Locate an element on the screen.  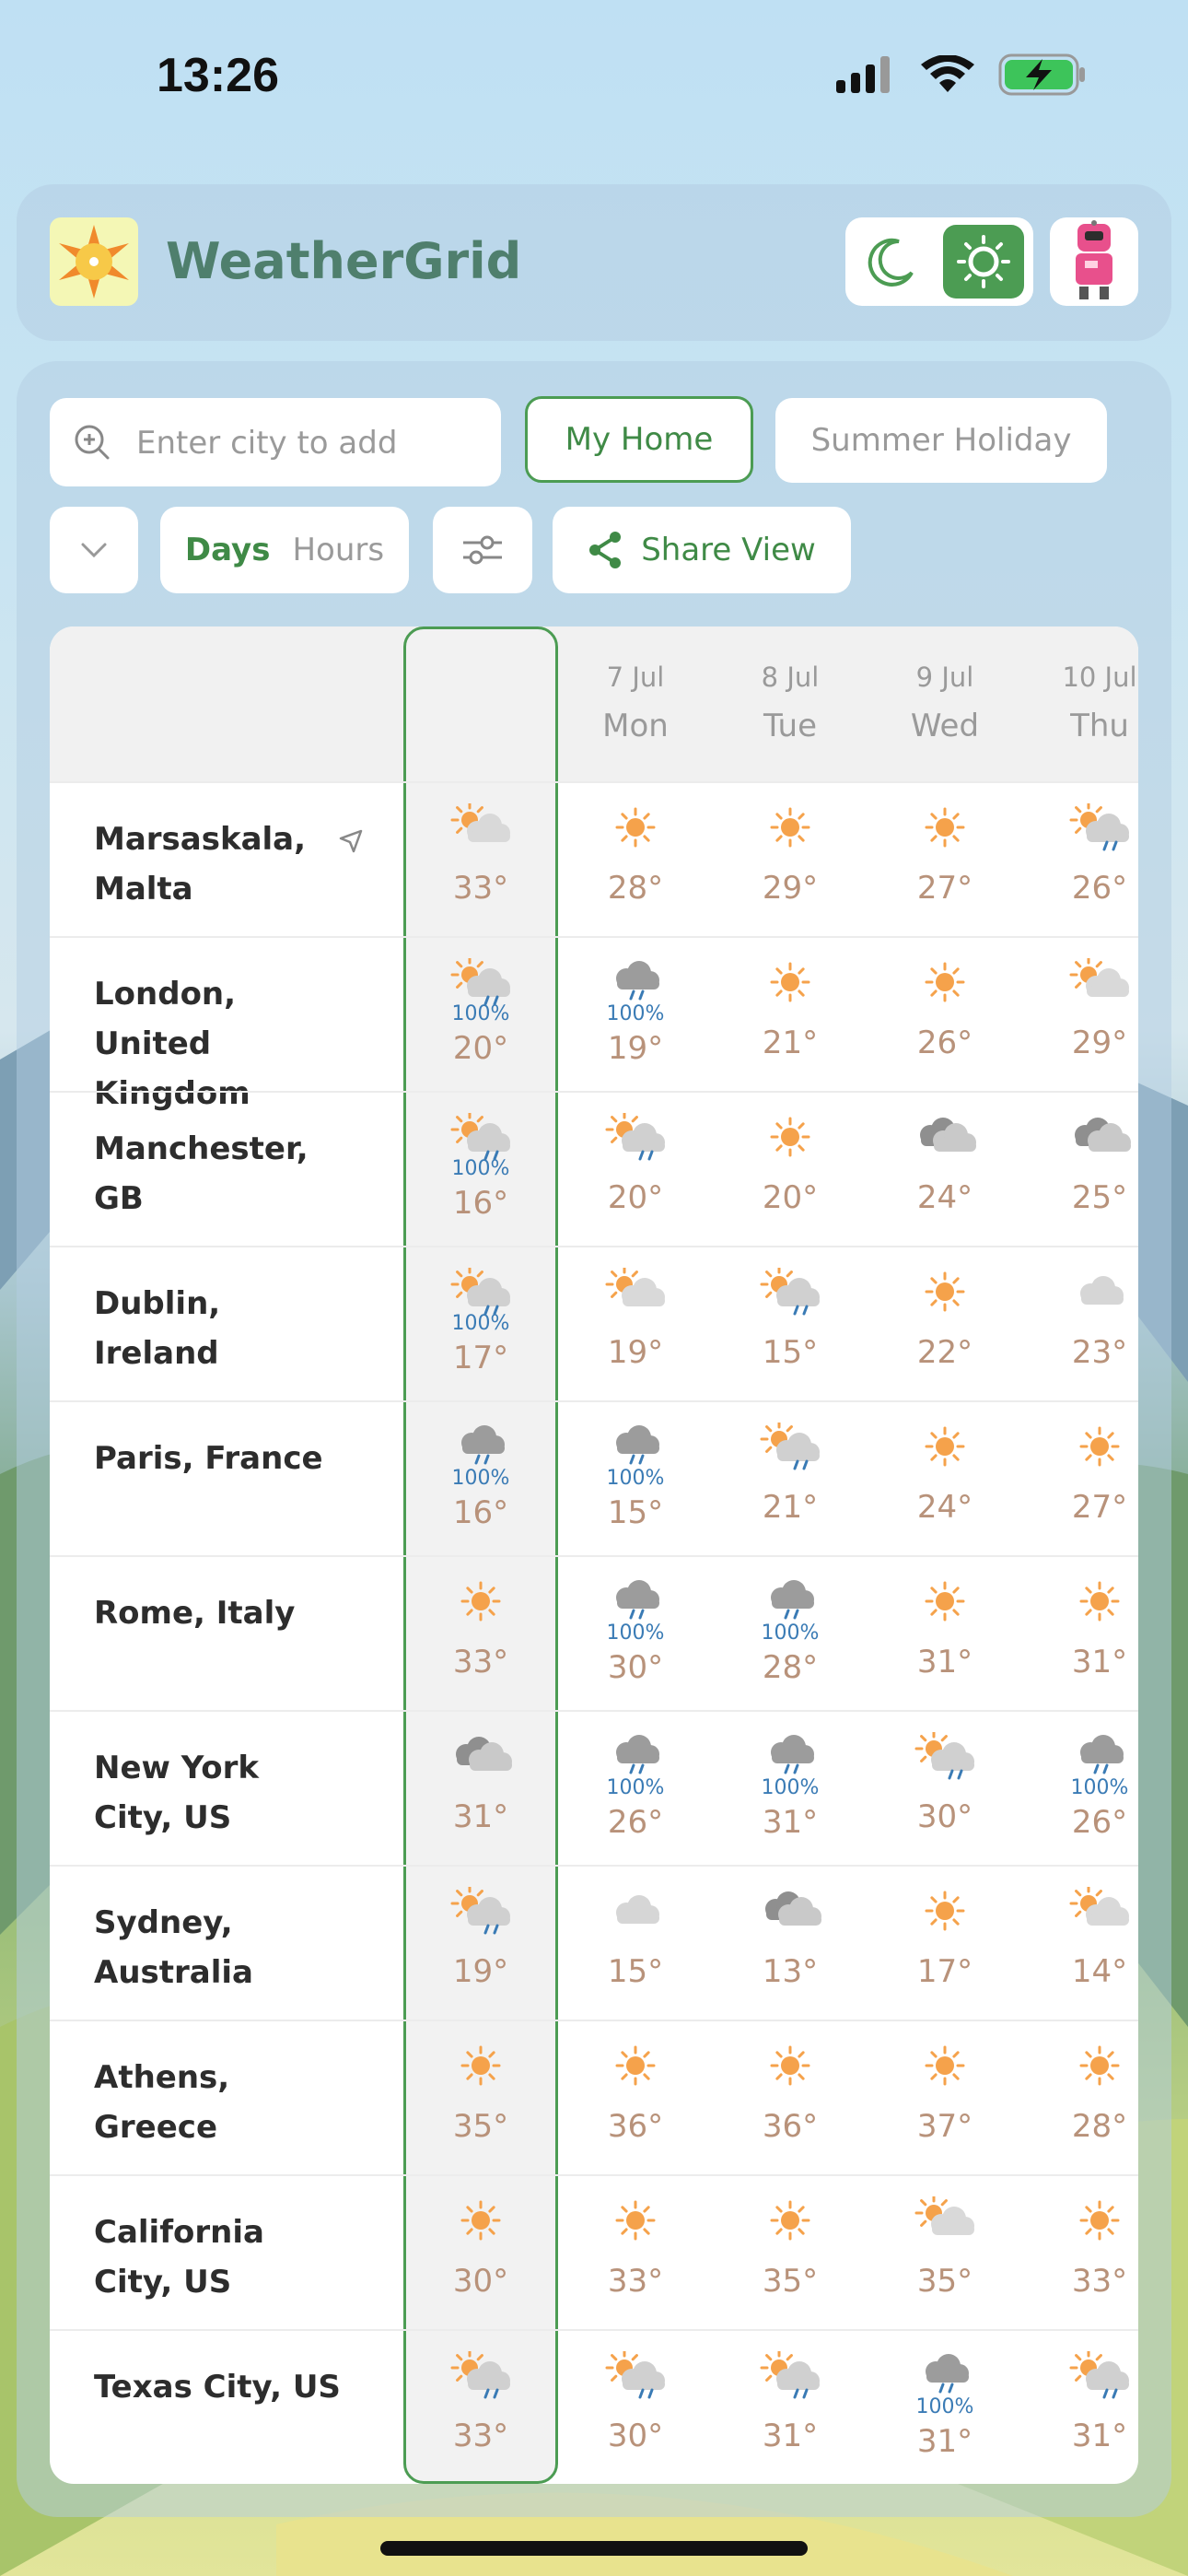
city-search-box is located at coordinates (275, 442).